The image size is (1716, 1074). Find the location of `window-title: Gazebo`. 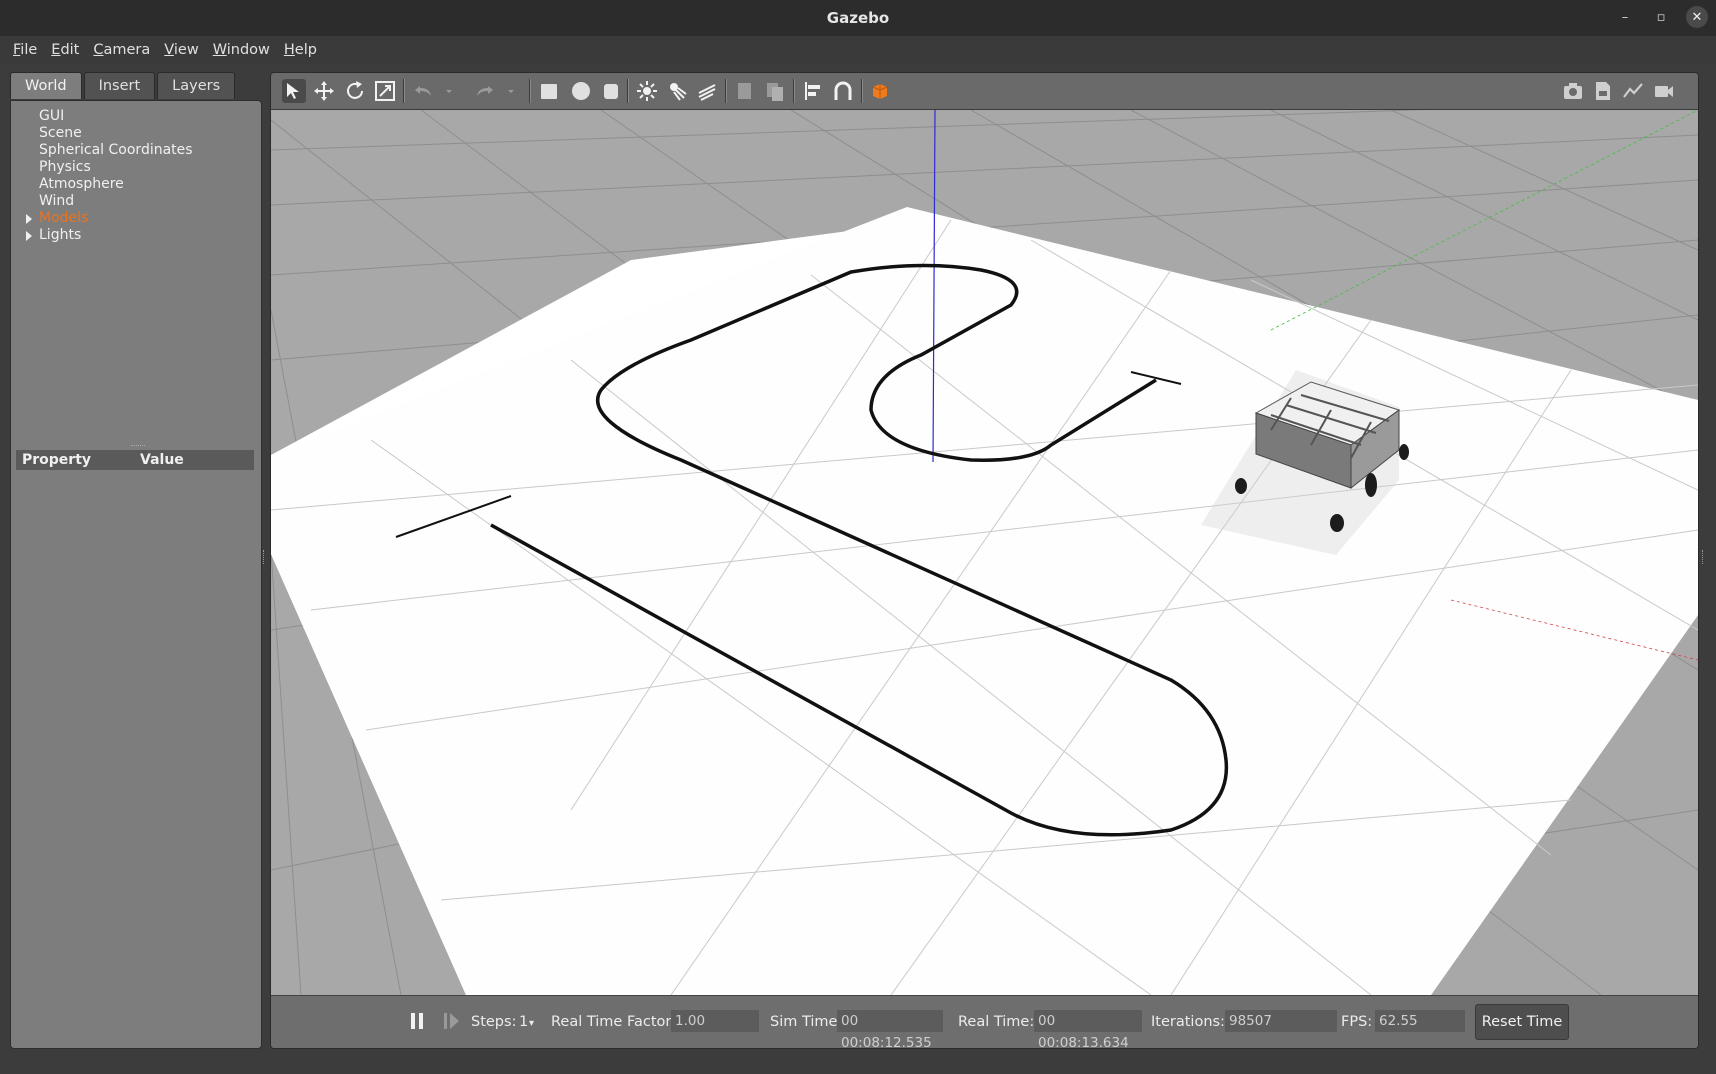

window-title: Gazebo is located at coordinates (858, 18).